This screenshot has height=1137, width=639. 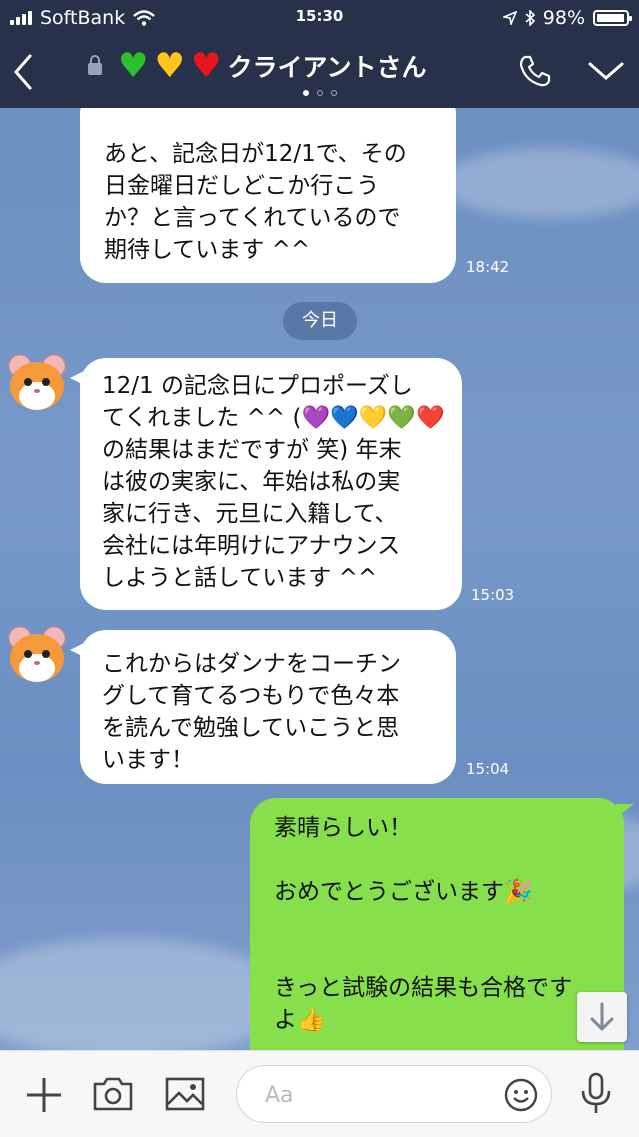 I want to click on message-bubble-outgoing: 素晴らしい！ おめでとうございます🎉 きっと試験の結果も合格です よ👍, so click(x=442, y=924).